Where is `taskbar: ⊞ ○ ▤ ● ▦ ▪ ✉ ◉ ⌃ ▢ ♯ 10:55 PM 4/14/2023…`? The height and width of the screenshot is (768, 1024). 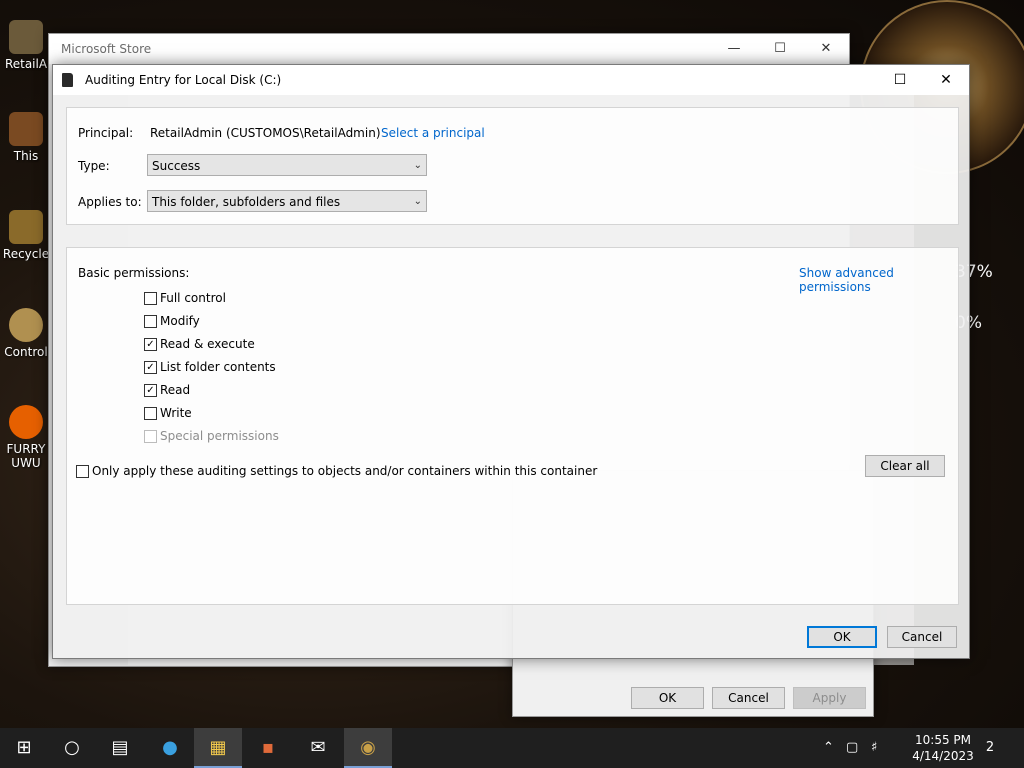 taskbar: ⊞ ○ ▤ ● ▦ ▪ ✉ ◉ ⌃ ▢ ♯ 10:55 PM 4/14/2023… is located at coordinates (512, 748).